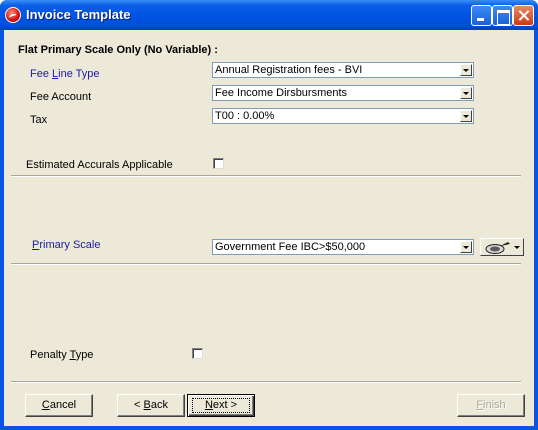 The height and width of the screenshot is (430, 538). I want to click on back-button: < Back, so click(151, 405).